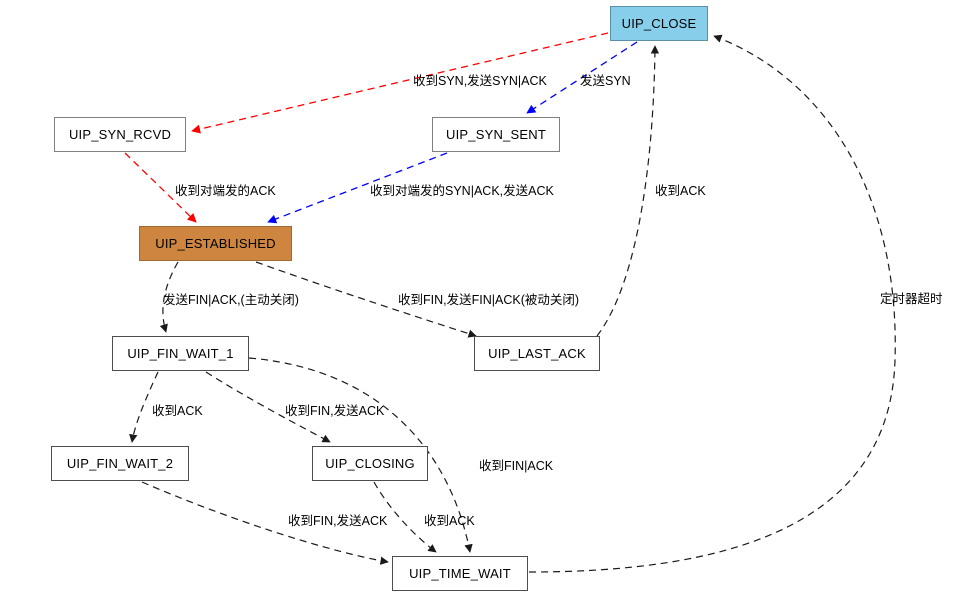 The width and height of the screenshot is (960, 599). I want to click on state-node-closing: UIP_CLOSING, so click(370, 463).